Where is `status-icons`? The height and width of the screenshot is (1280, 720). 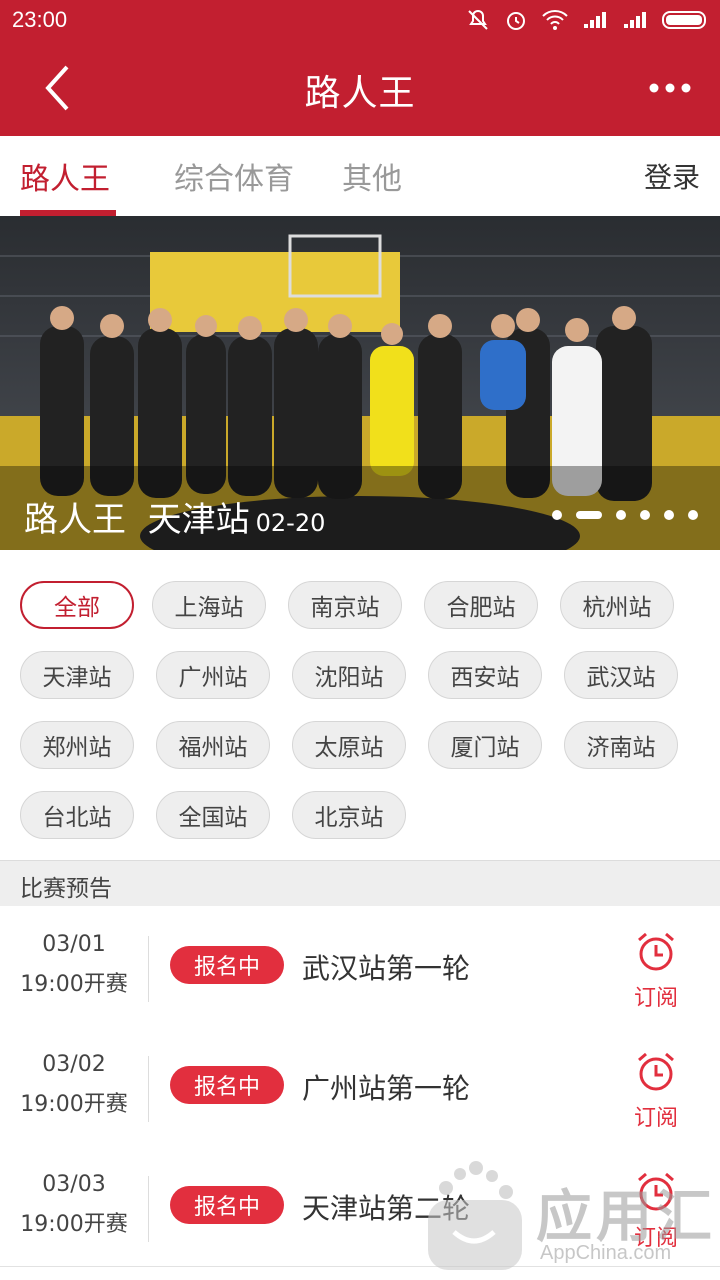
status-icons is located at coordinates (588, 20).